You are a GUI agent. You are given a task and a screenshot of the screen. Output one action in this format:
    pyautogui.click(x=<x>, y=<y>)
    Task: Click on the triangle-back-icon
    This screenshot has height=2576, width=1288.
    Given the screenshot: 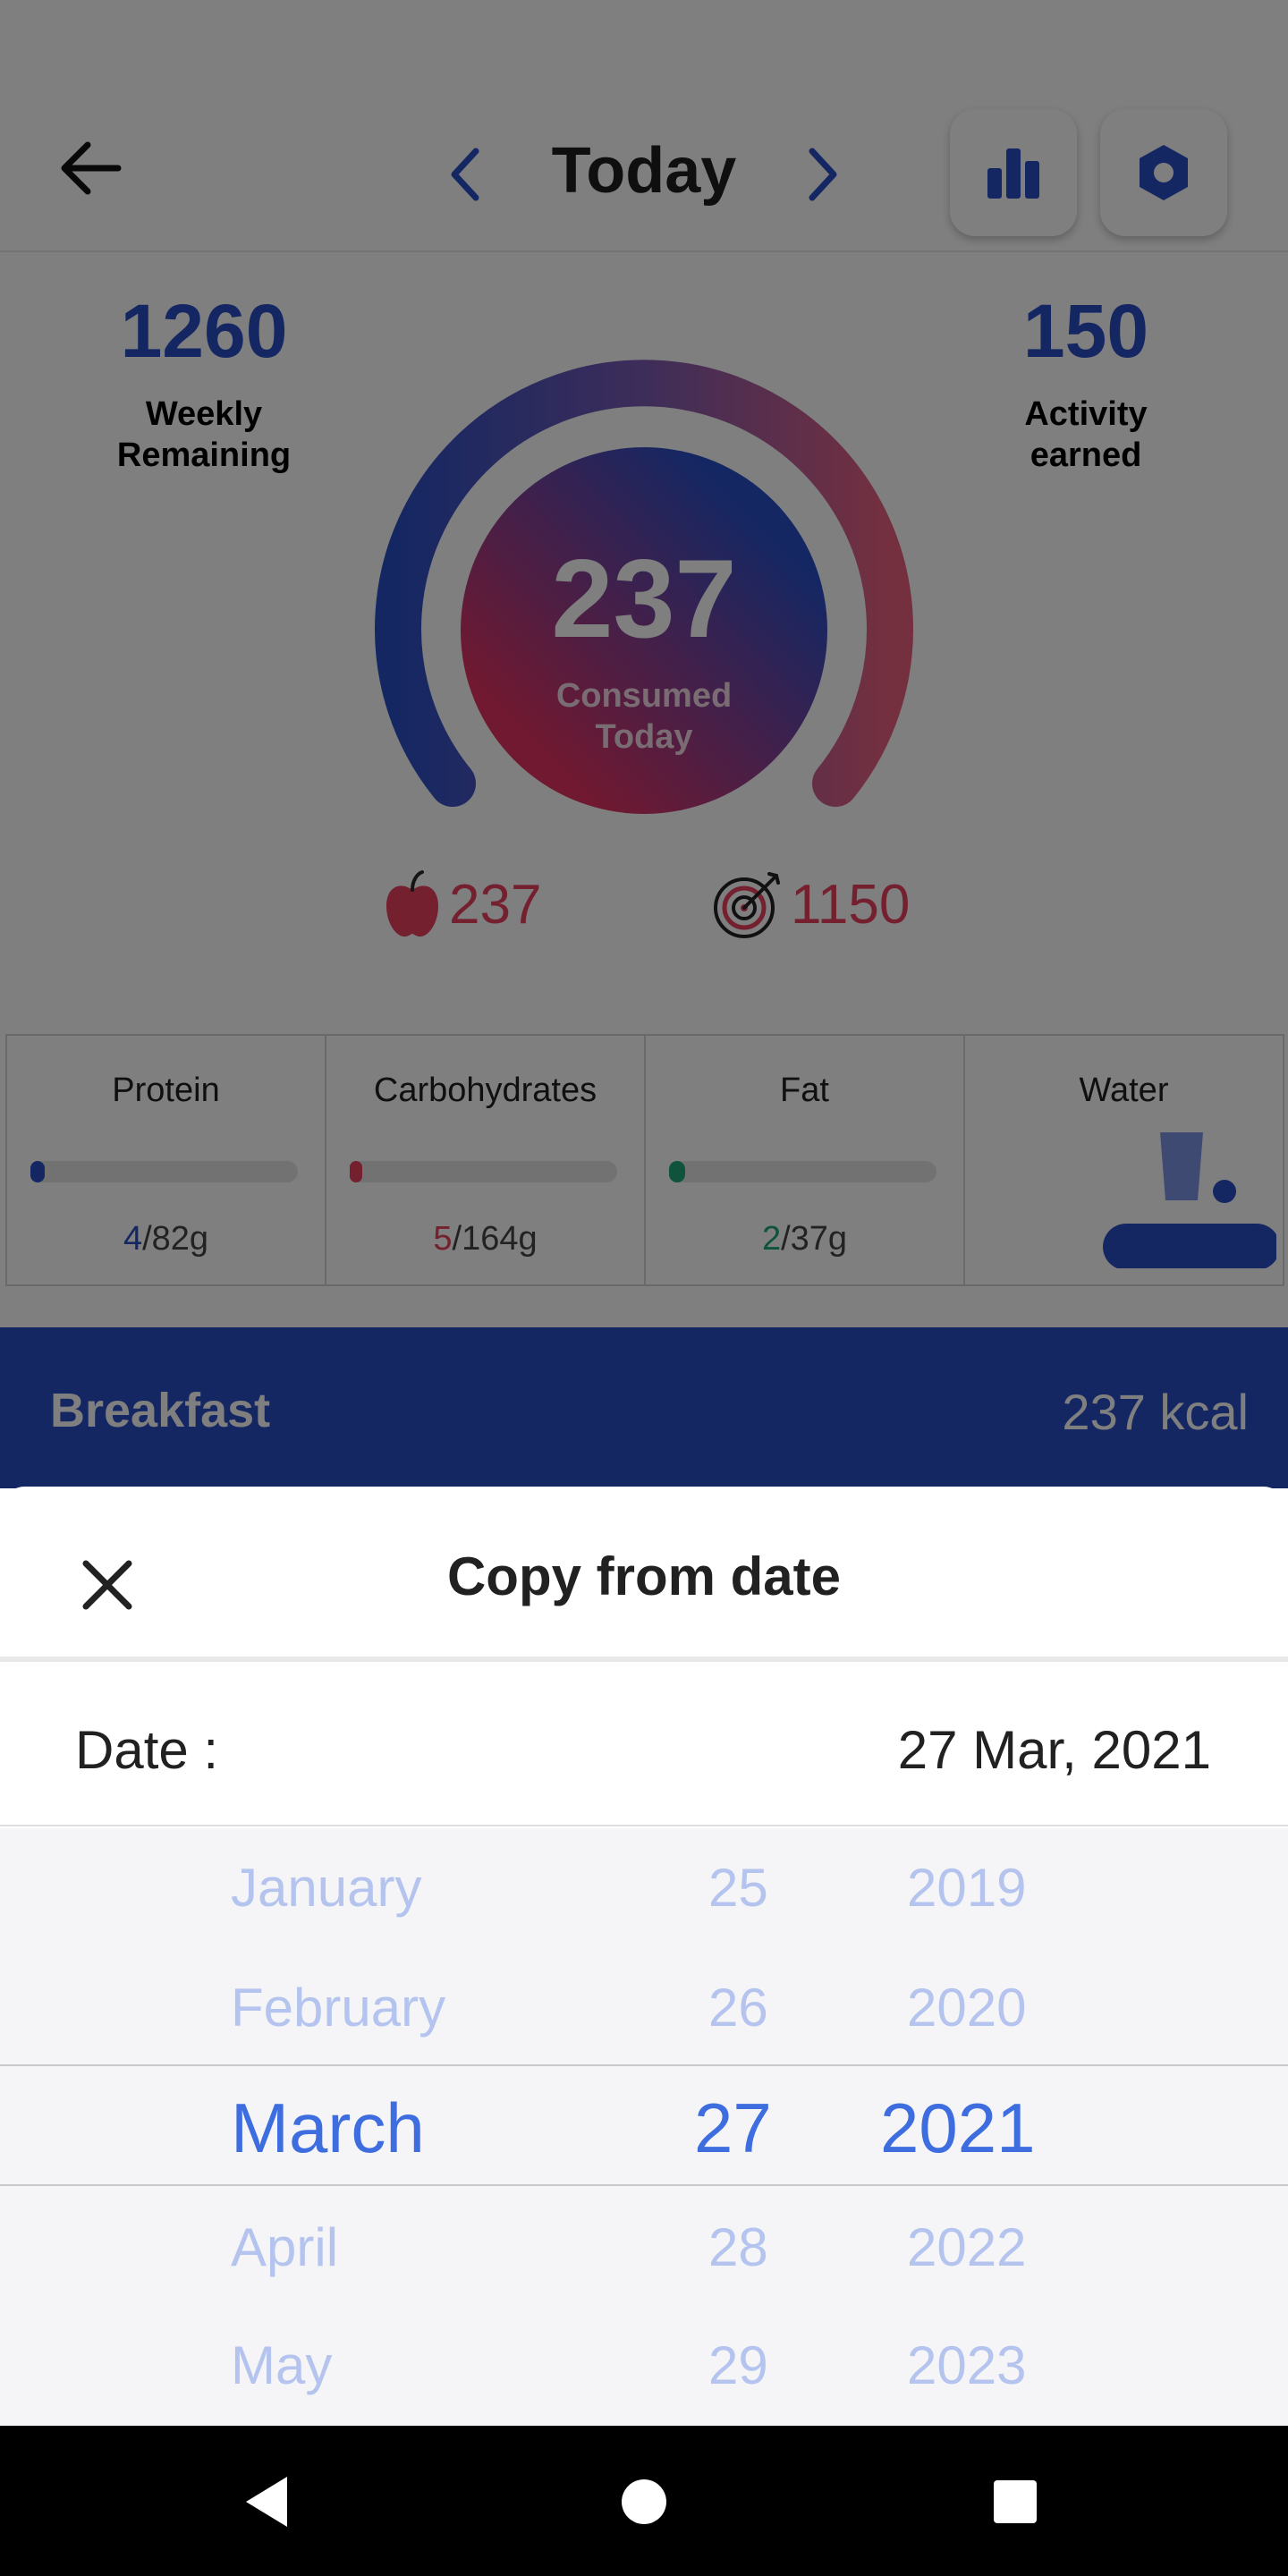 What is the action you would take?
    pyautogui.click(x=266, y=2502)
    